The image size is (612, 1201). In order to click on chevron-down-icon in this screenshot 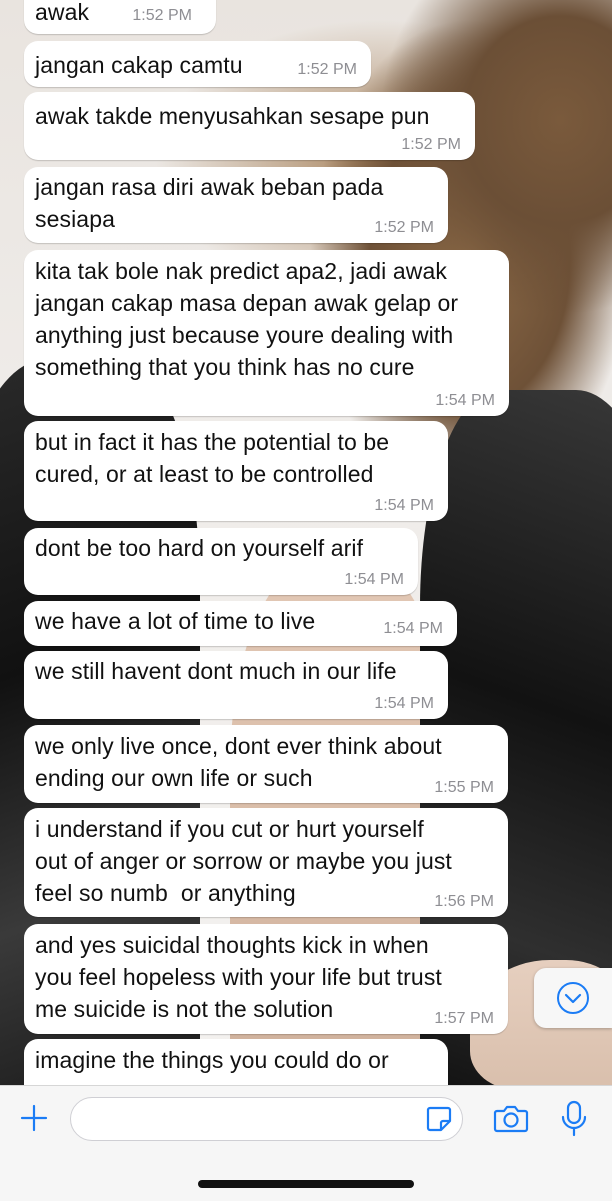, I will do `click(573, 998)`.